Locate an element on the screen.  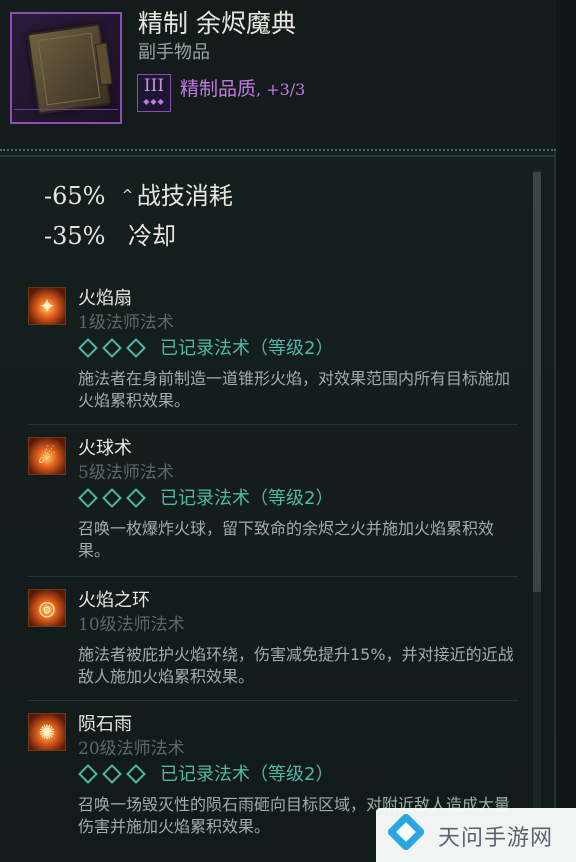
header-divider is located at coordinates (278, 153).